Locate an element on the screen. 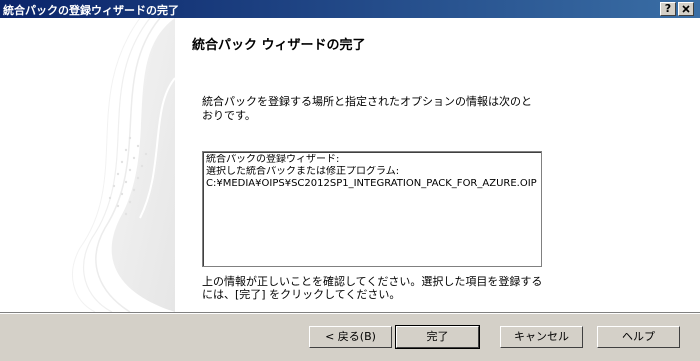 This screenshot has height=361, width=700. finish-button: 完了 is located at coordinates (437, 337).